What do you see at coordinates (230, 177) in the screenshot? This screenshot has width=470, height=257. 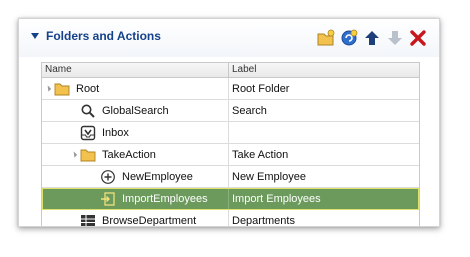 I see `tree-row-newemployee: NewEmployee New Employee` at bounding box center [230, 177].